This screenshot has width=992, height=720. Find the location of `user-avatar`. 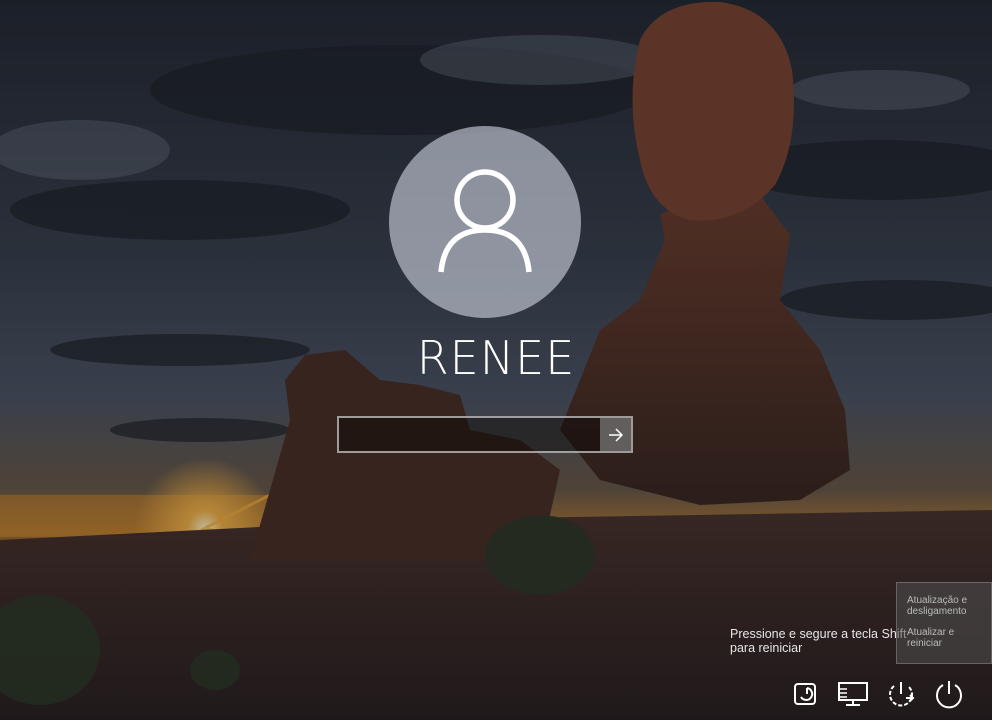

user-avatar is located at coordinates (485, 222).